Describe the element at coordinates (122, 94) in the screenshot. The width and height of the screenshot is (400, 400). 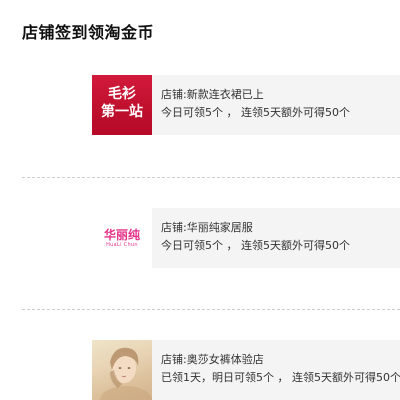
I see `thumbnail-text: 毛衫` at that location.